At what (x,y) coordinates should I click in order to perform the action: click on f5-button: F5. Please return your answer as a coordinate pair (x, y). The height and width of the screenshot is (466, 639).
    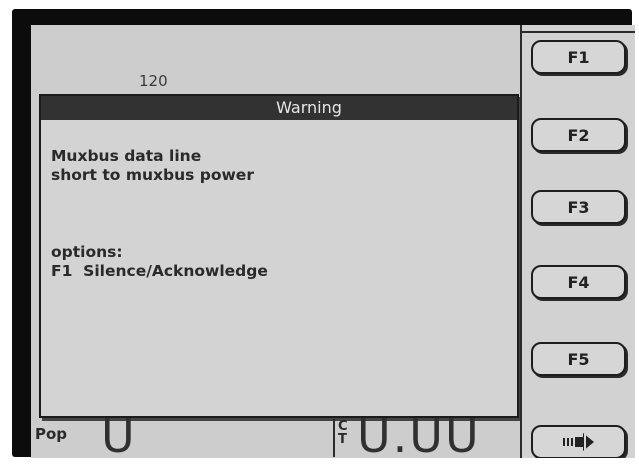
    Looking at the image, I should click on (578, 359).